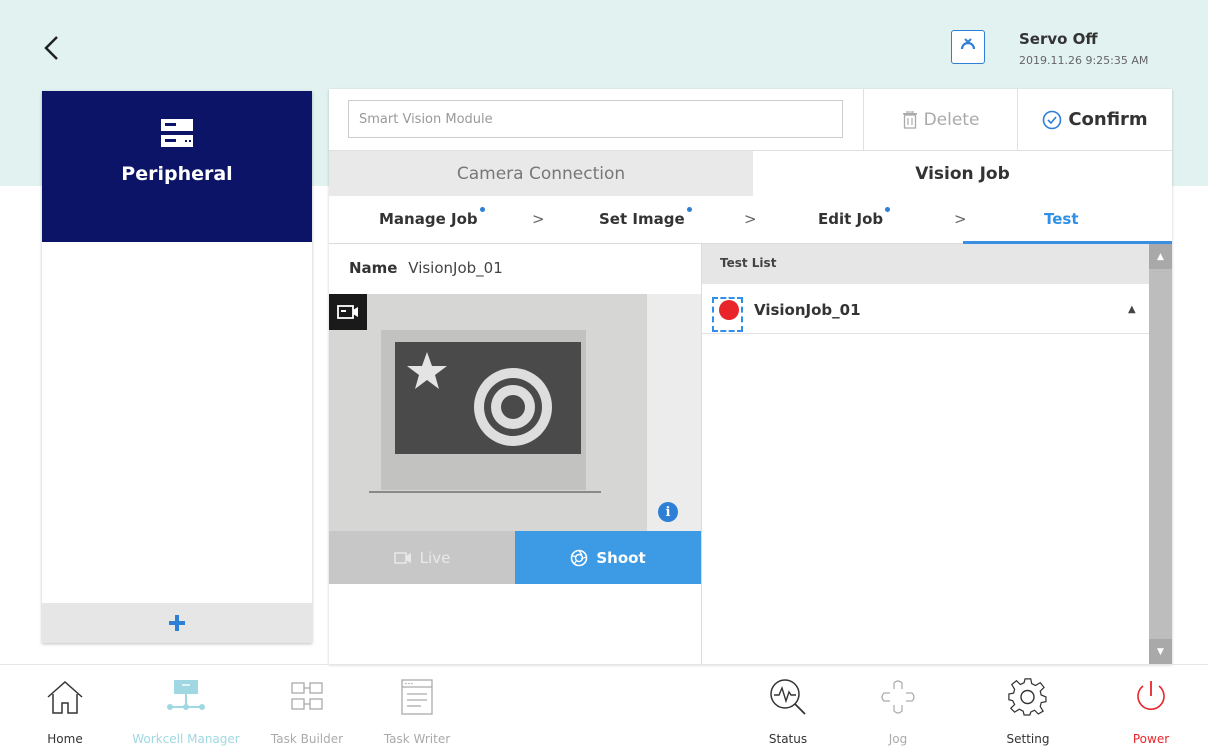  Describe the element at coordinates (925, 309) in the screenshot. I see `test-list-item: VisionJob_01 ▲` at that location.